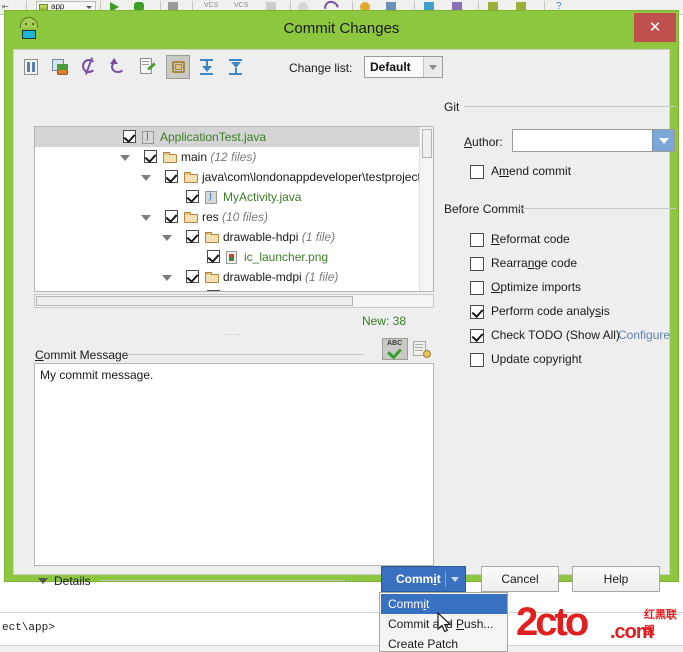 This screenshot has height=652, width=683. Describe the element at coordinates (483, 142) in the screenshot. I see `author-label: Author:` at that location.